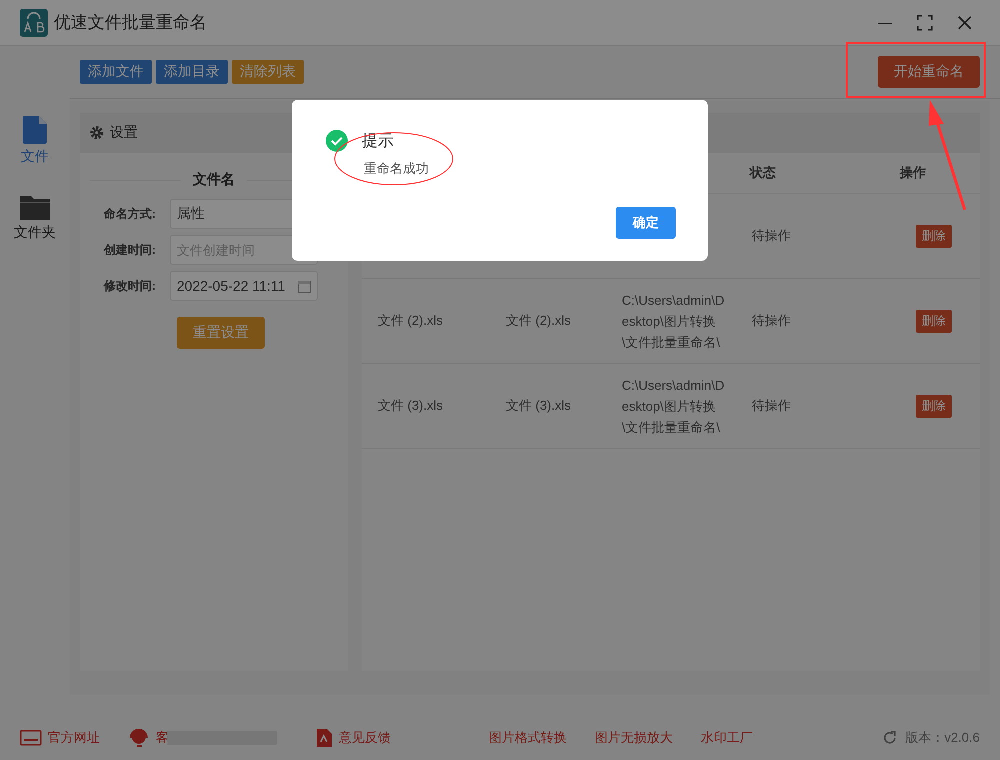 This screenshot has height=760, width=1000. What do you see at coordinates (727, 737) in the screenshot?
I see `footer-link: 水印工厂` at bounding box center [727, 737].